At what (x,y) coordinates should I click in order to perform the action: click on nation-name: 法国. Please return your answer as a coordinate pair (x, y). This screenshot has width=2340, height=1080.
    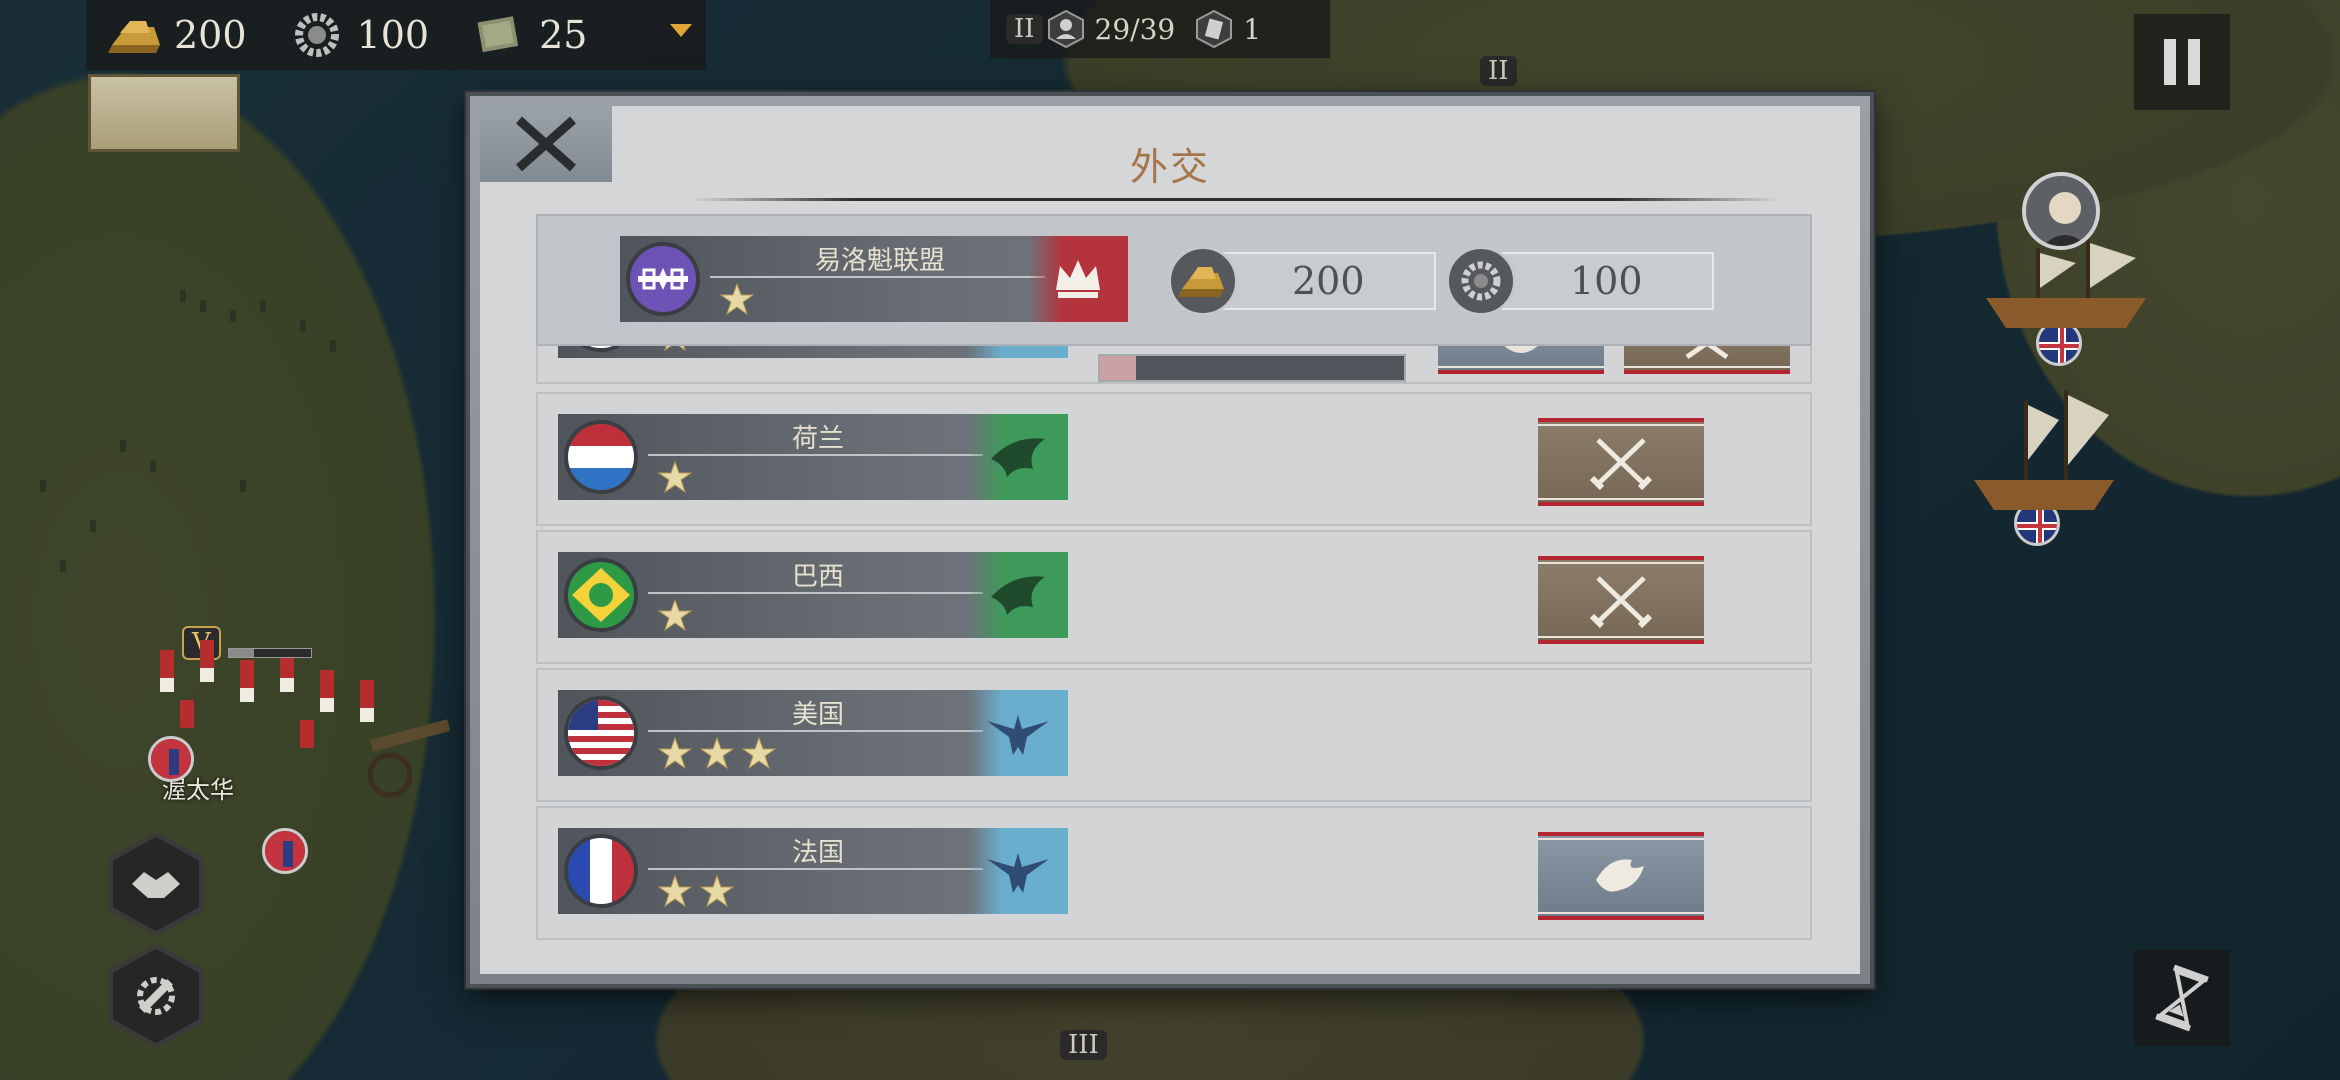
    Looking at the image, I should click on (817, 853).